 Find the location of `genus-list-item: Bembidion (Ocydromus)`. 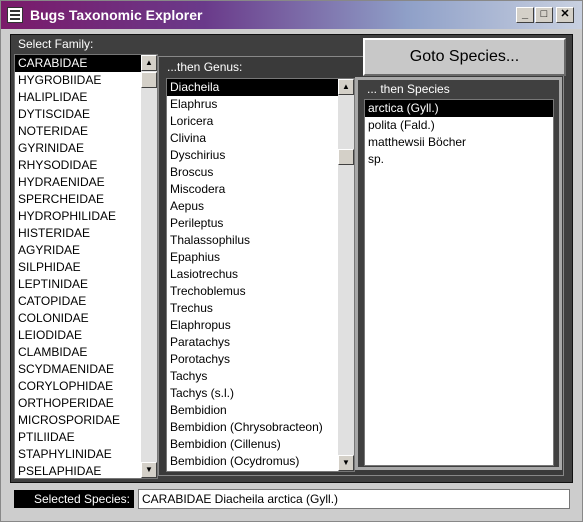

genus-list-item: Bembidion (Ocydromus) is located at coordinates (260, 461).